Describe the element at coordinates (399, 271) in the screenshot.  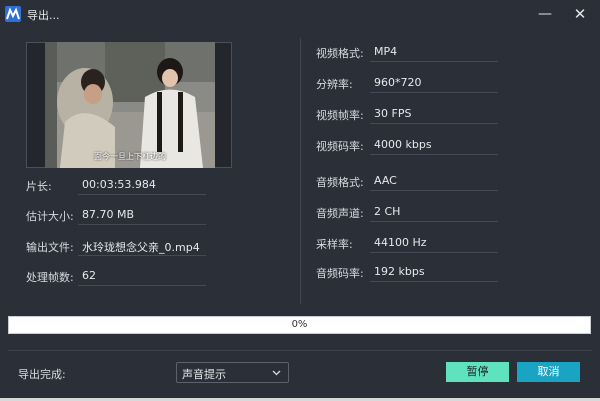
I see `audio-bitrate-value: 192 kbps` at that location.